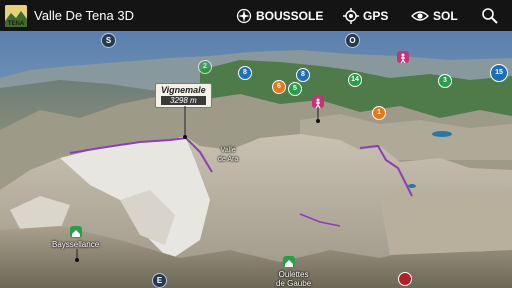  I want to click on hiker-pin-2-pointer, so click(318, 115).